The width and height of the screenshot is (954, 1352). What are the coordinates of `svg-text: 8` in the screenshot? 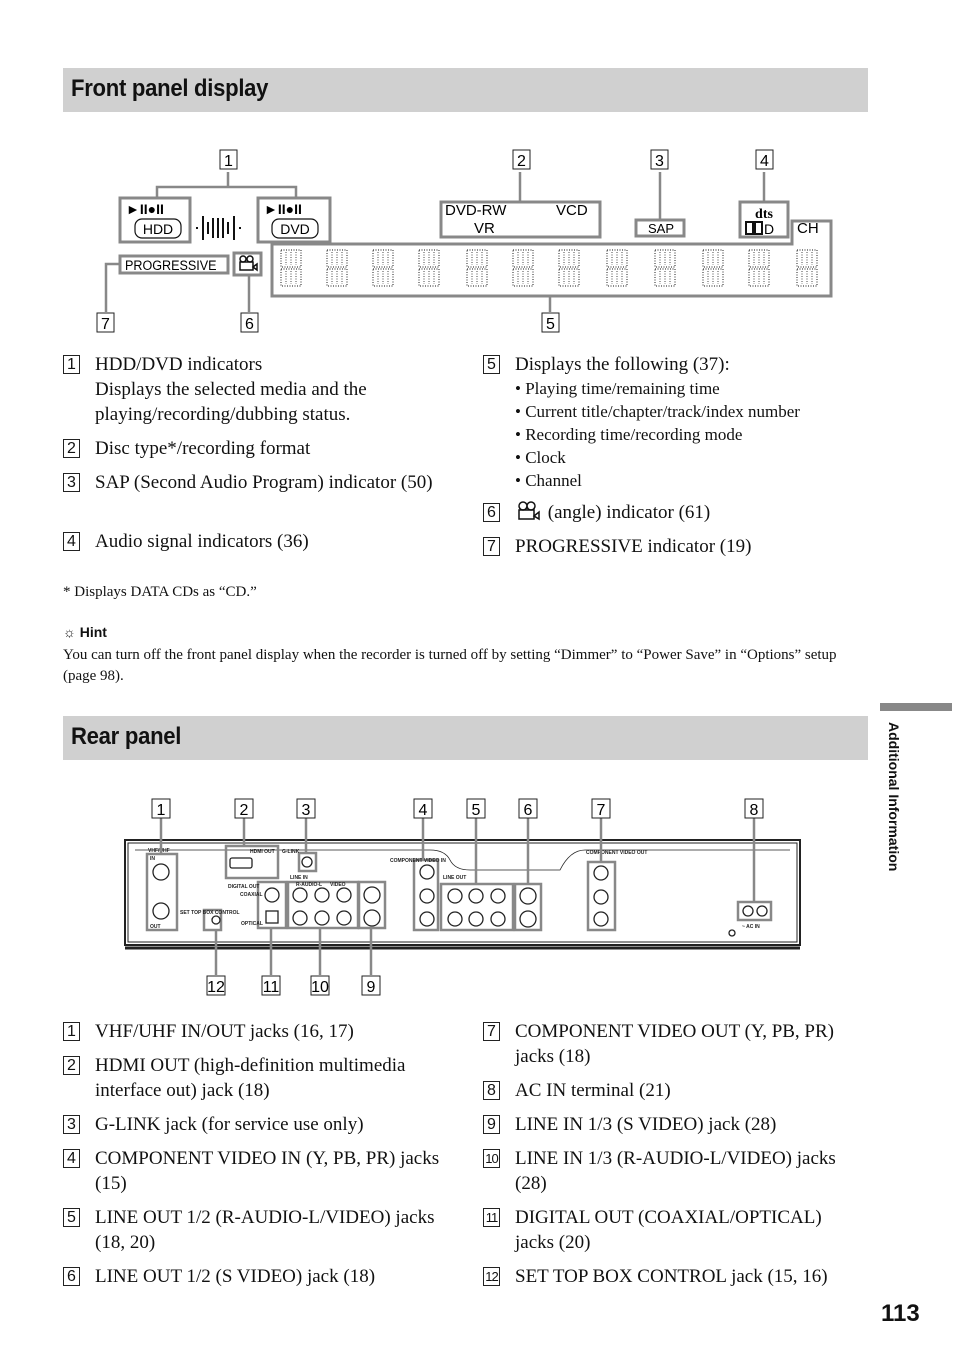 It's located at (754, 810).